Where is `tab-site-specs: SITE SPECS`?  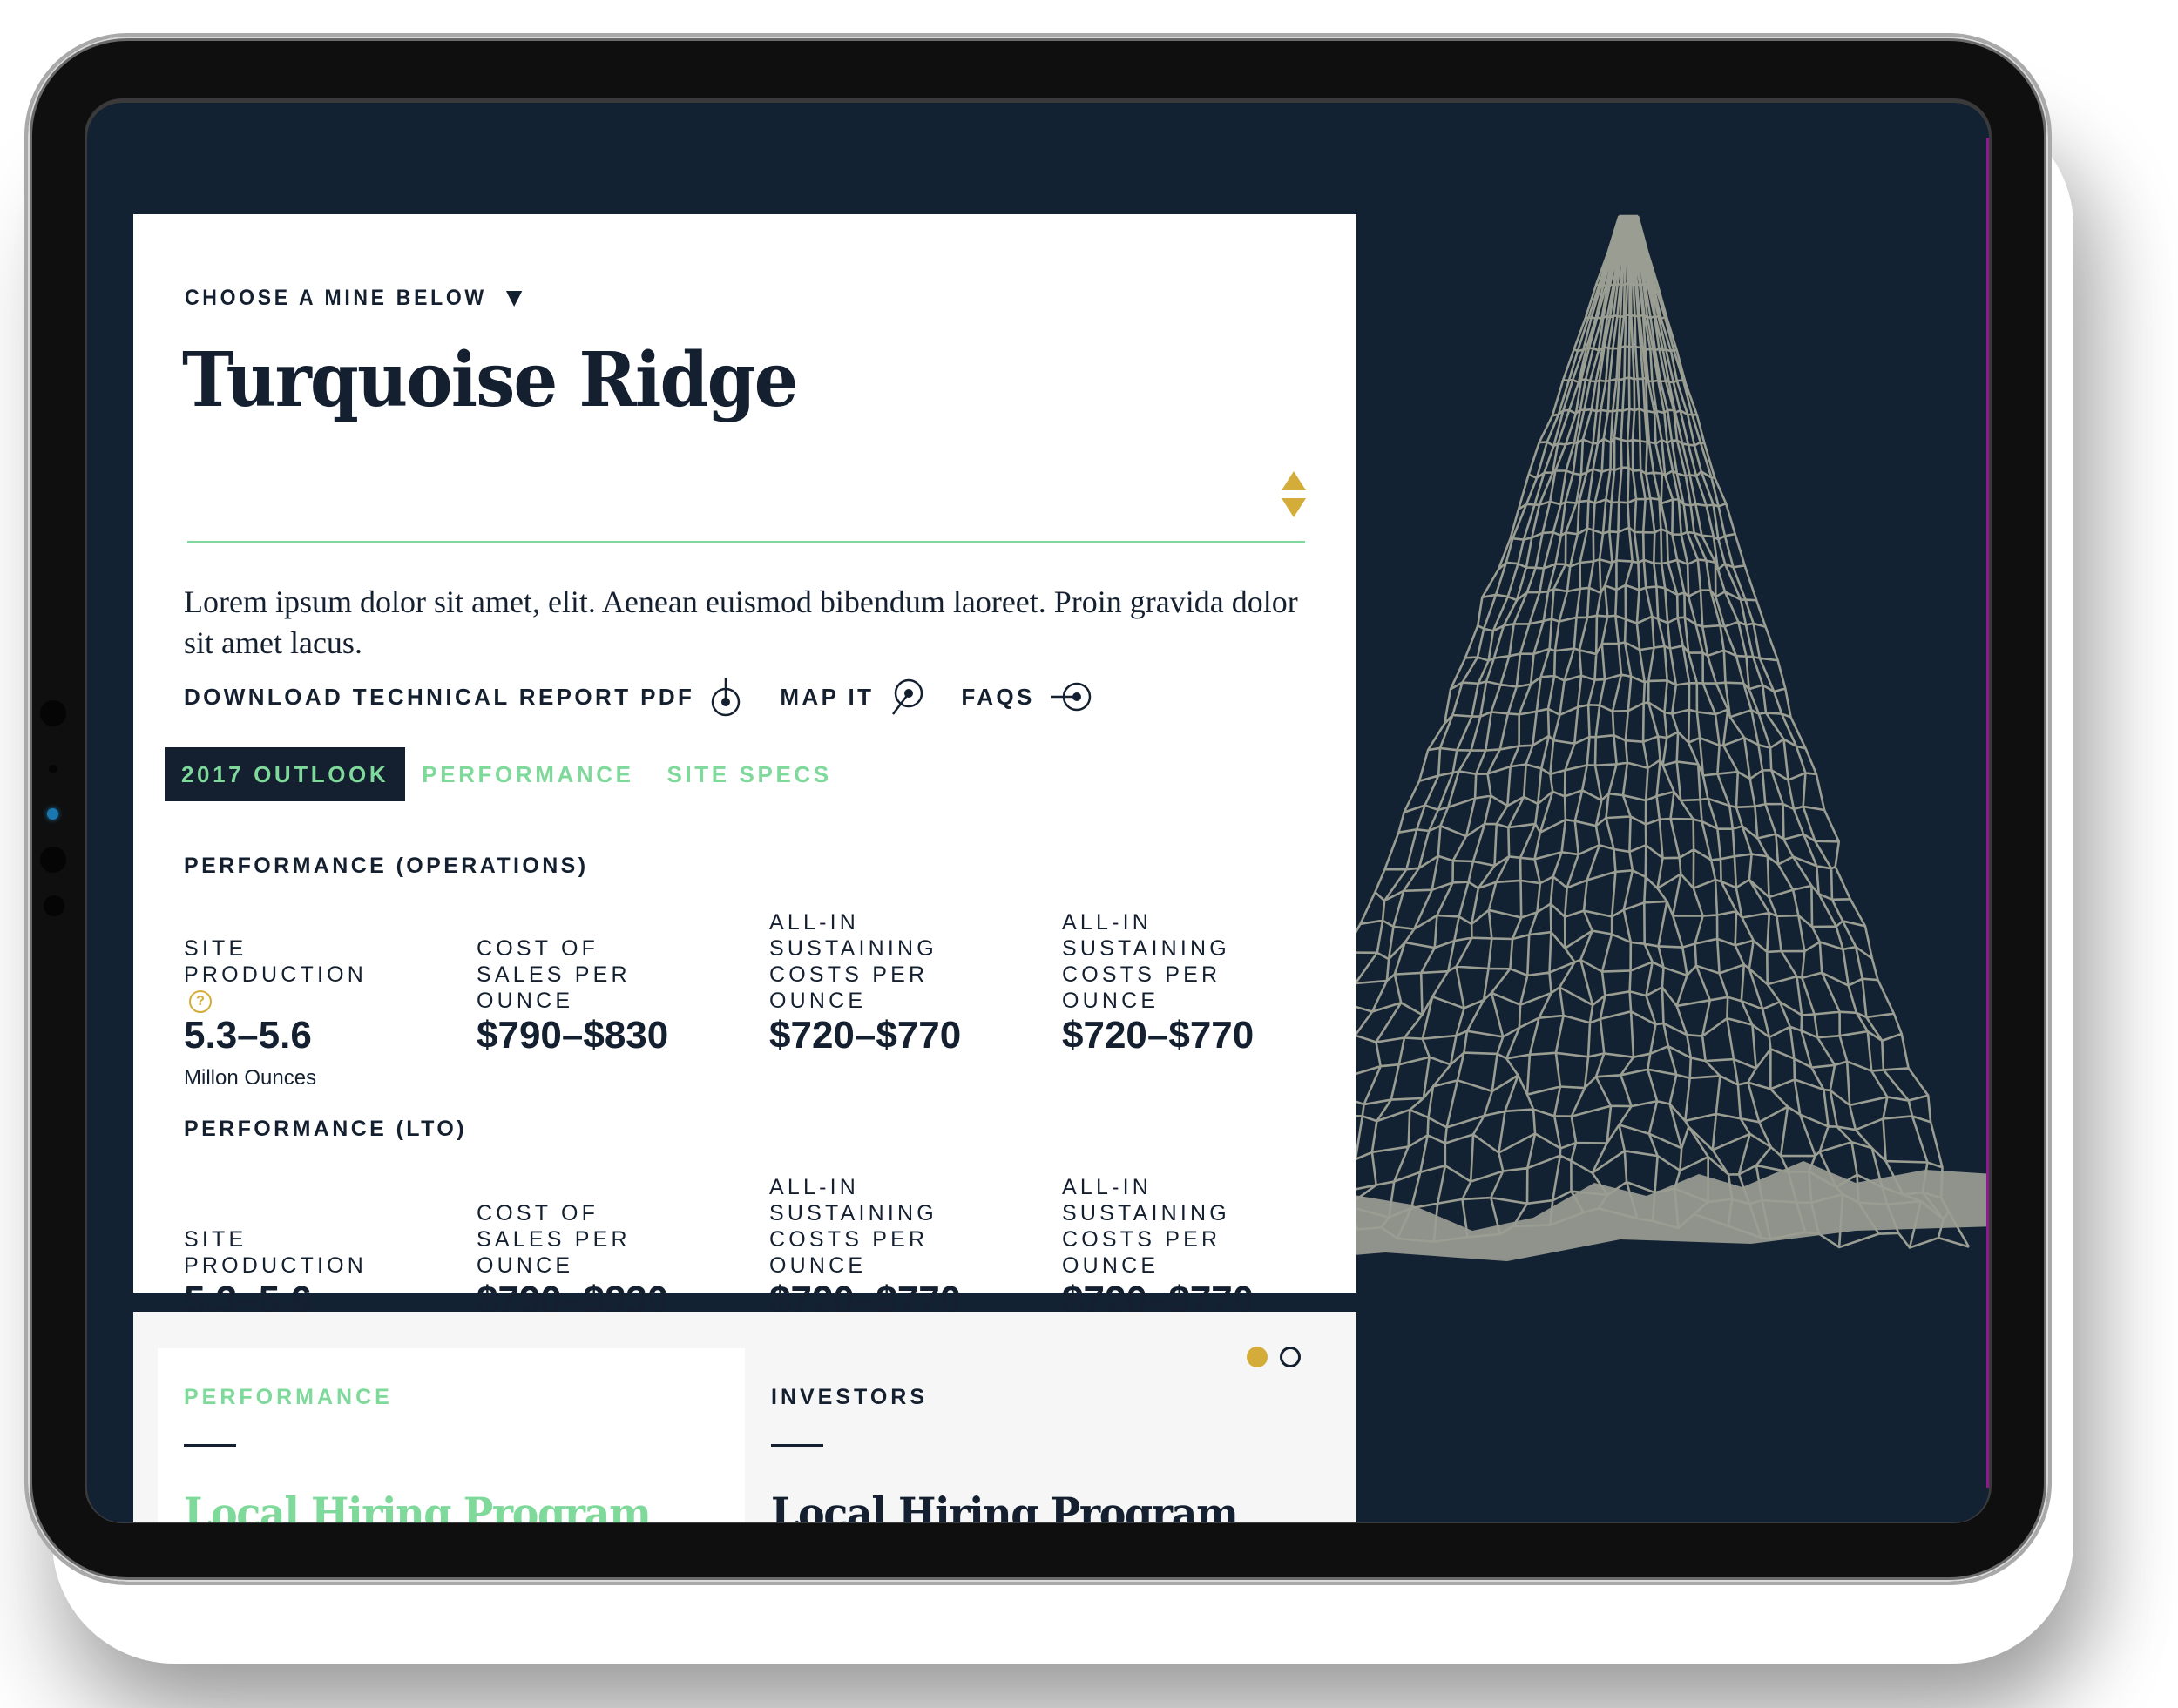 tab-site-specs: SITE SPECS is located at coordinates (750, 774).